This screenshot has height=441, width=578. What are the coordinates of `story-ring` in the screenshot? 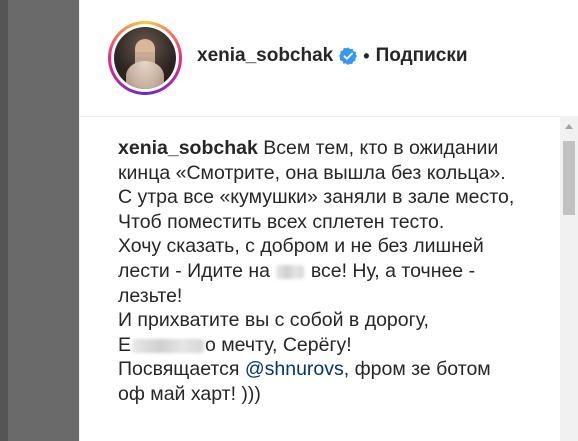 It's located at (145, 58).